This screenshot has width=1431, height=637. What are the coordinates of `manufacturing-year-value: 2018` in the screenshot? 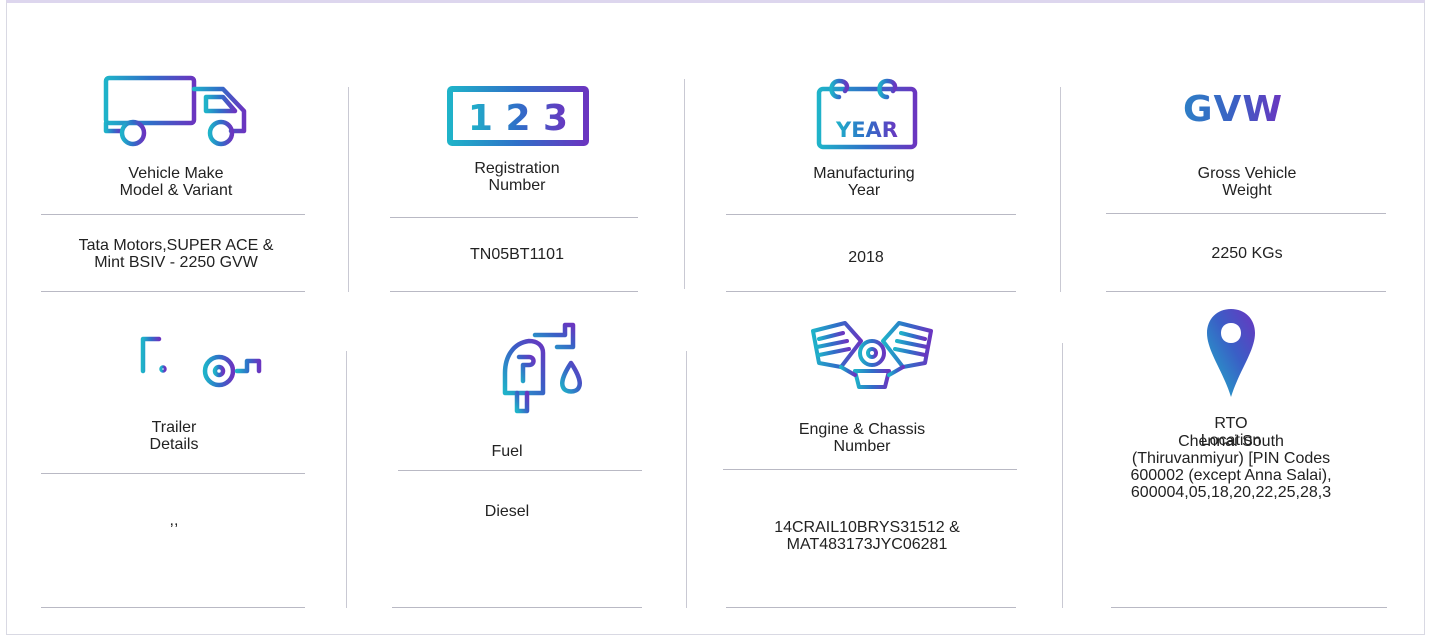 It's located at (866, 257).